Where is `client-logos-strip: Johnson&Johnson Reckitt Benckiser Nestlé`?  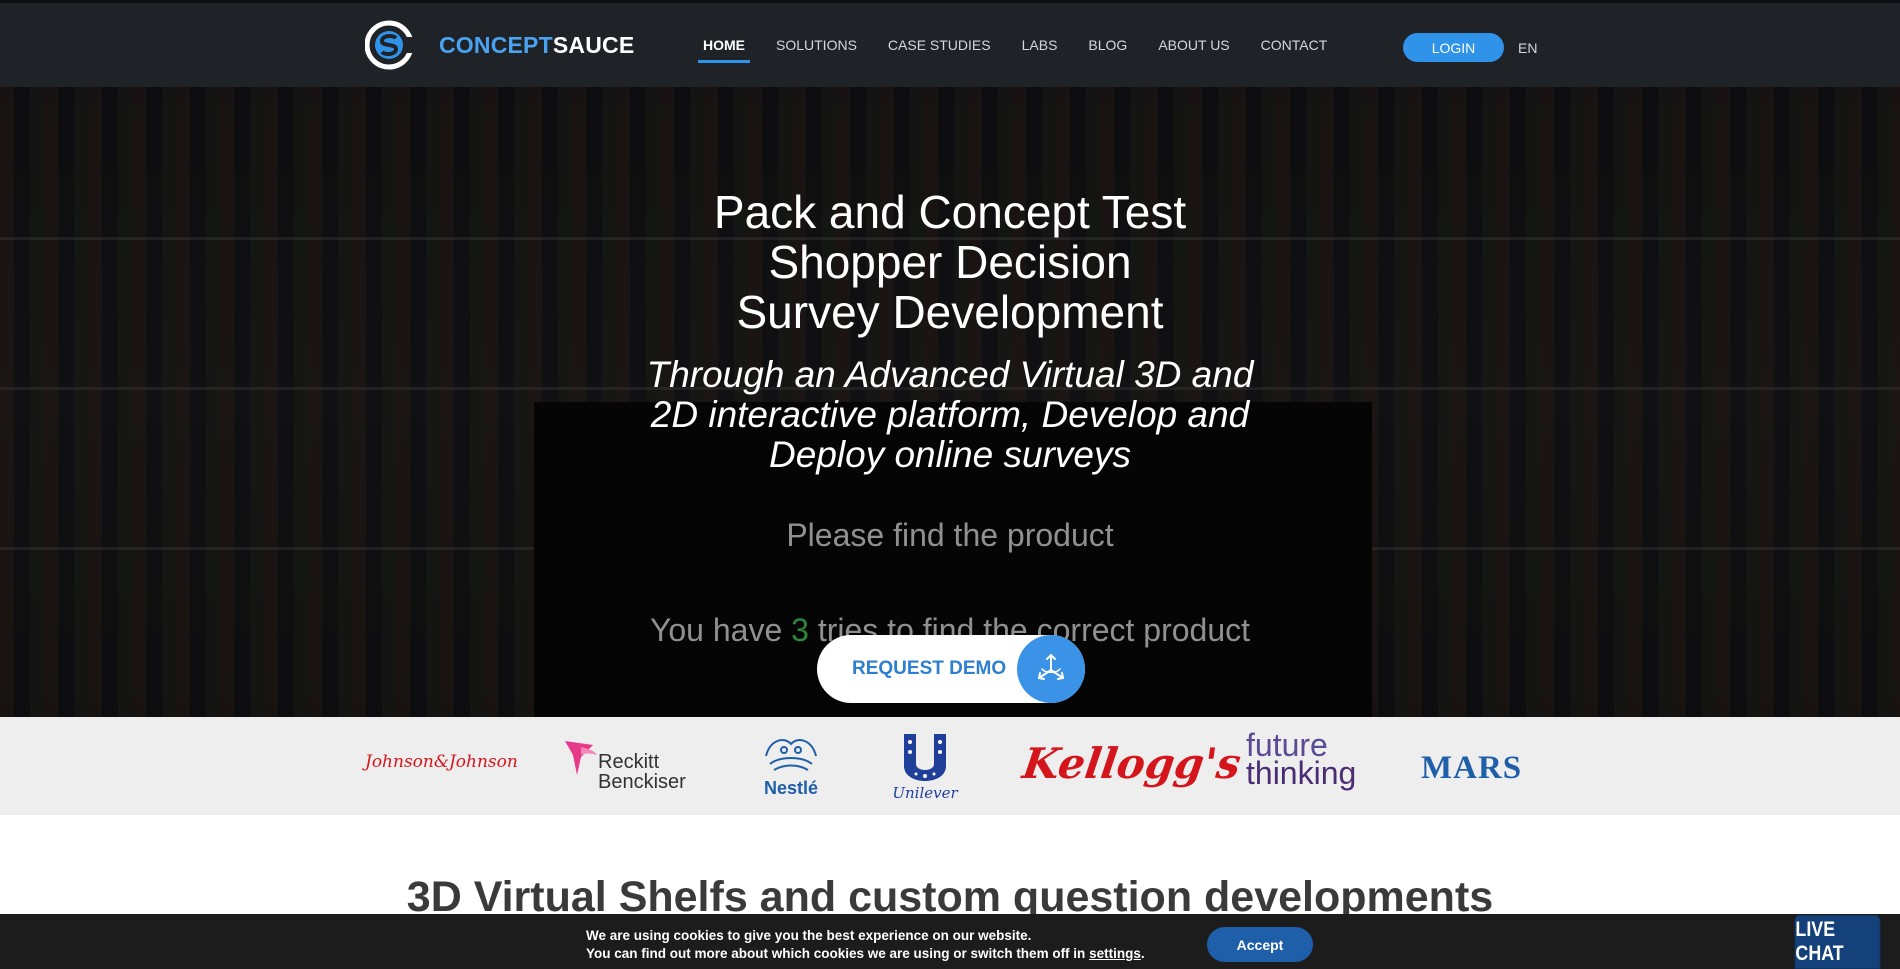
client-logos-strip: Johnson&Johnson Reckitt Benckiser Nestlé is located at coordinates (950, 766).